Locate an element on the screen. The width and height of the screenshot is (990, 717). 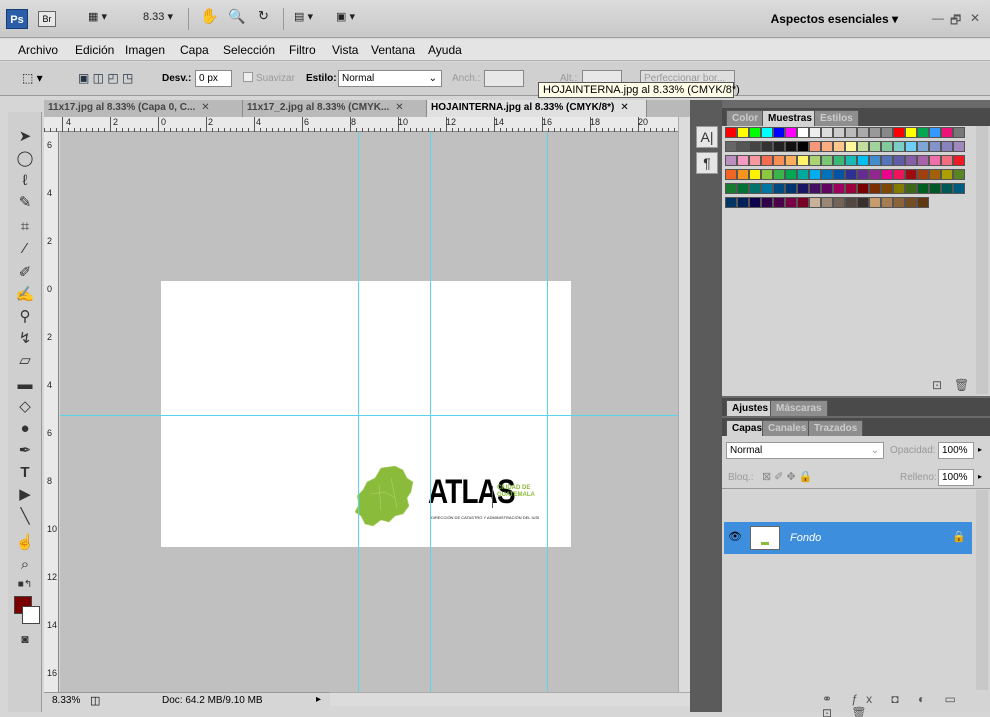
gradient-tool-icon: ▬ is located at coordinates (25, 385).